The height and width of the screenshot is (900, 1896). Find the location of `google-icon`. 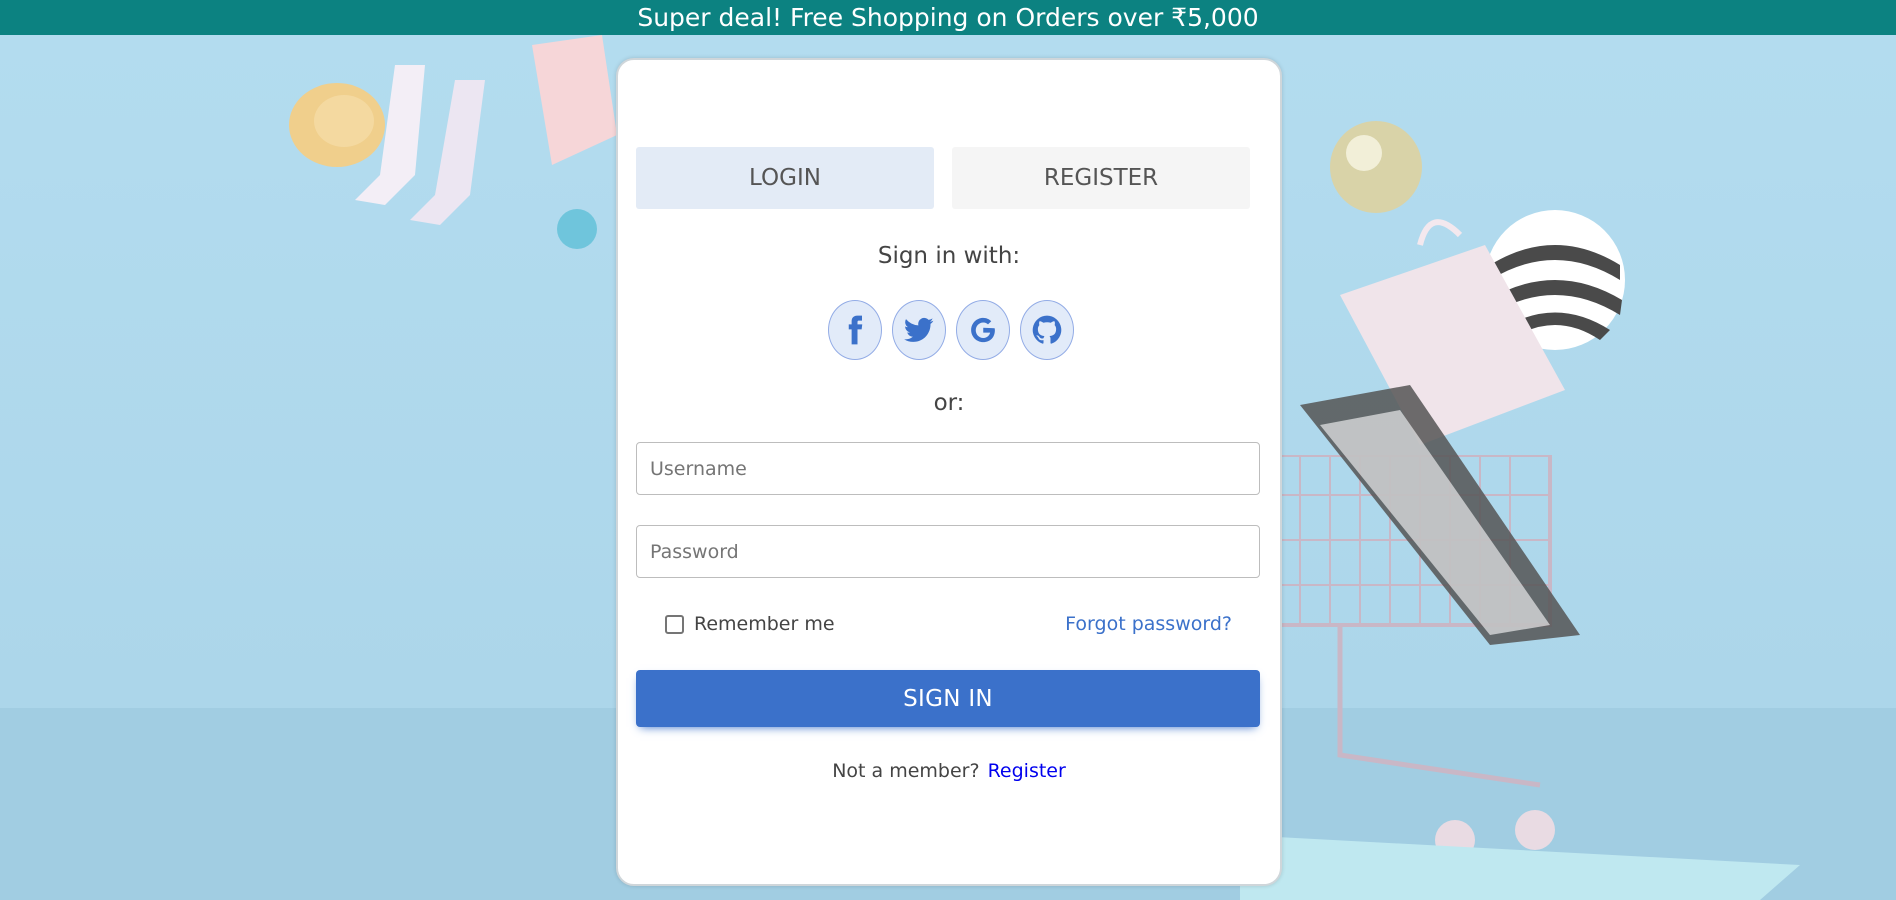

google-icon is located at coordinates (983, 330).